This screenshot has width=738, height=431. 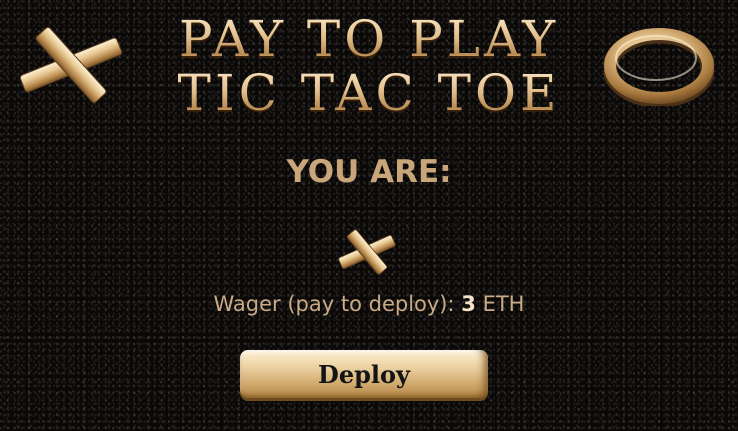 I want to click on gold-o-icon, so click(x=659, y=67).